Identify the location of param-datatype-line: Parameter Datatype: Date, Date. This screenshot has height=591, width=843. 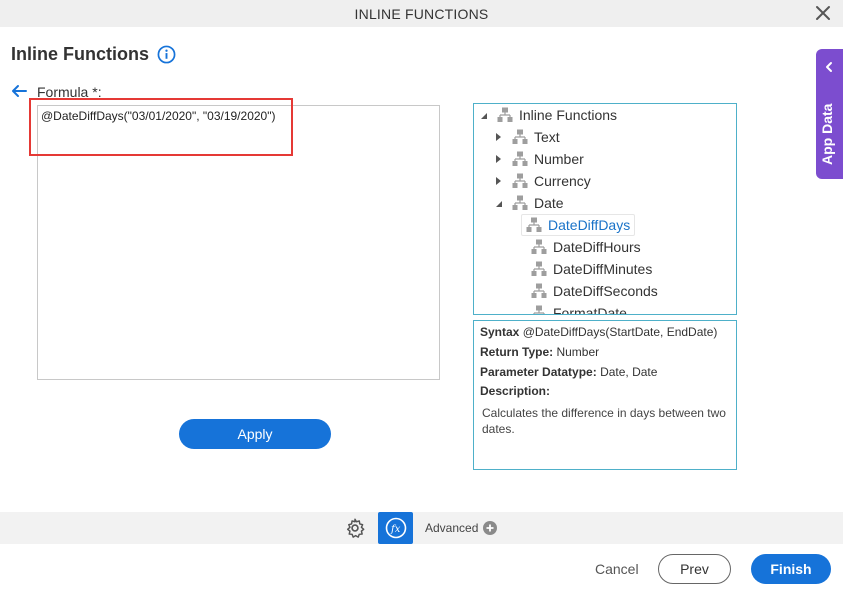
(568, 372).